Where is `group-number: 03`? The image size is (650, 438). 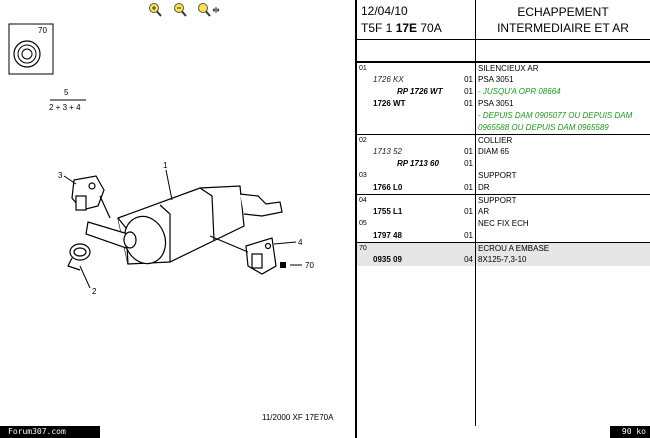
group-number: 03 is located at coordinates (363, 175).